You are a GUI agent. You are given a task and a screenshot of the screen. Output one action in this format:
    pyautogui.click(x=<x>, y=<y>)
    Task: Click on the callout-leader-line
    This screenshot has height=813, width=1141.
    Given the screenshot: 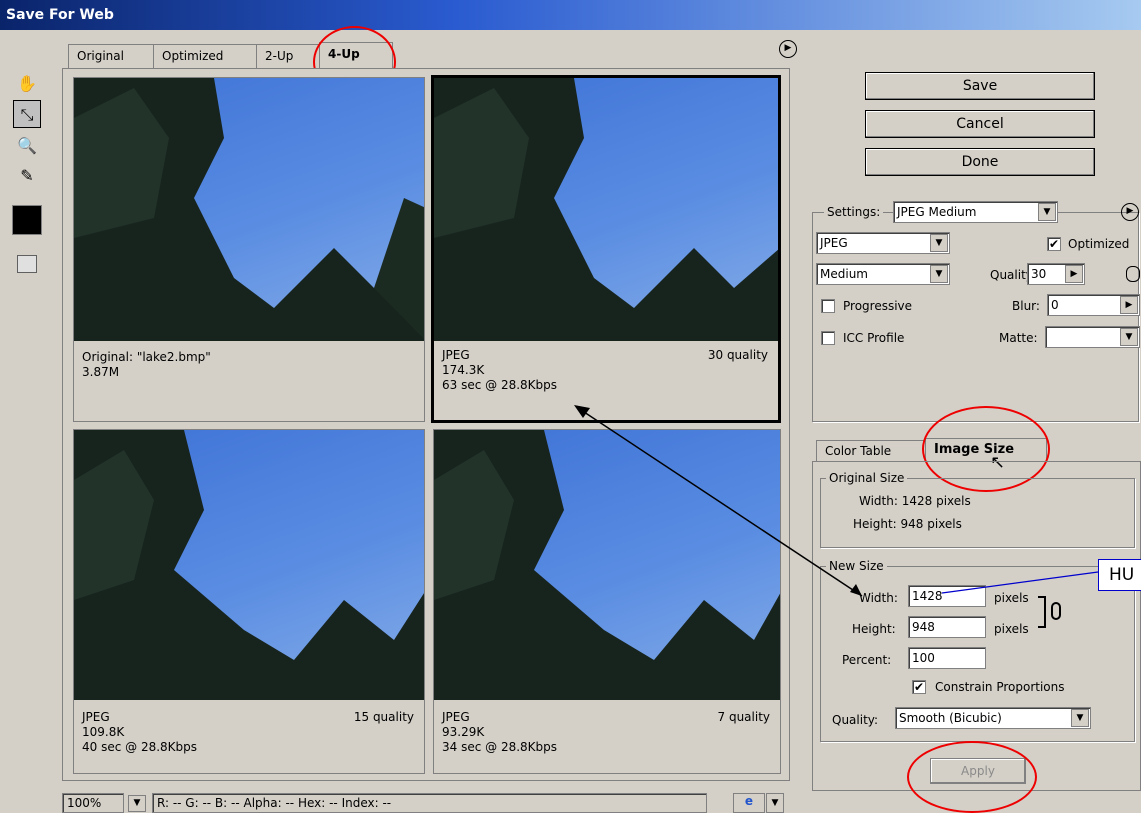 What is the action you would take?
    pyautogui.click(x=1020, y=582)
    